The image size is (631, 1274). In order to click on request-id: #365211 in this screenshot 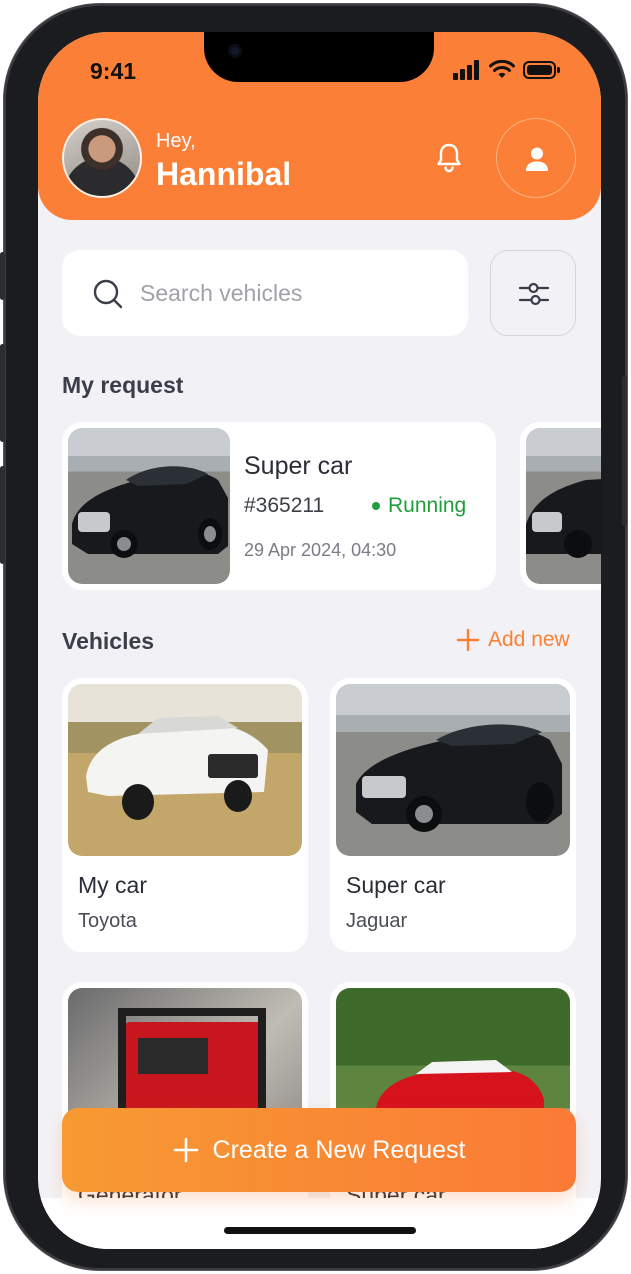, I will do `click(284, 505)`.